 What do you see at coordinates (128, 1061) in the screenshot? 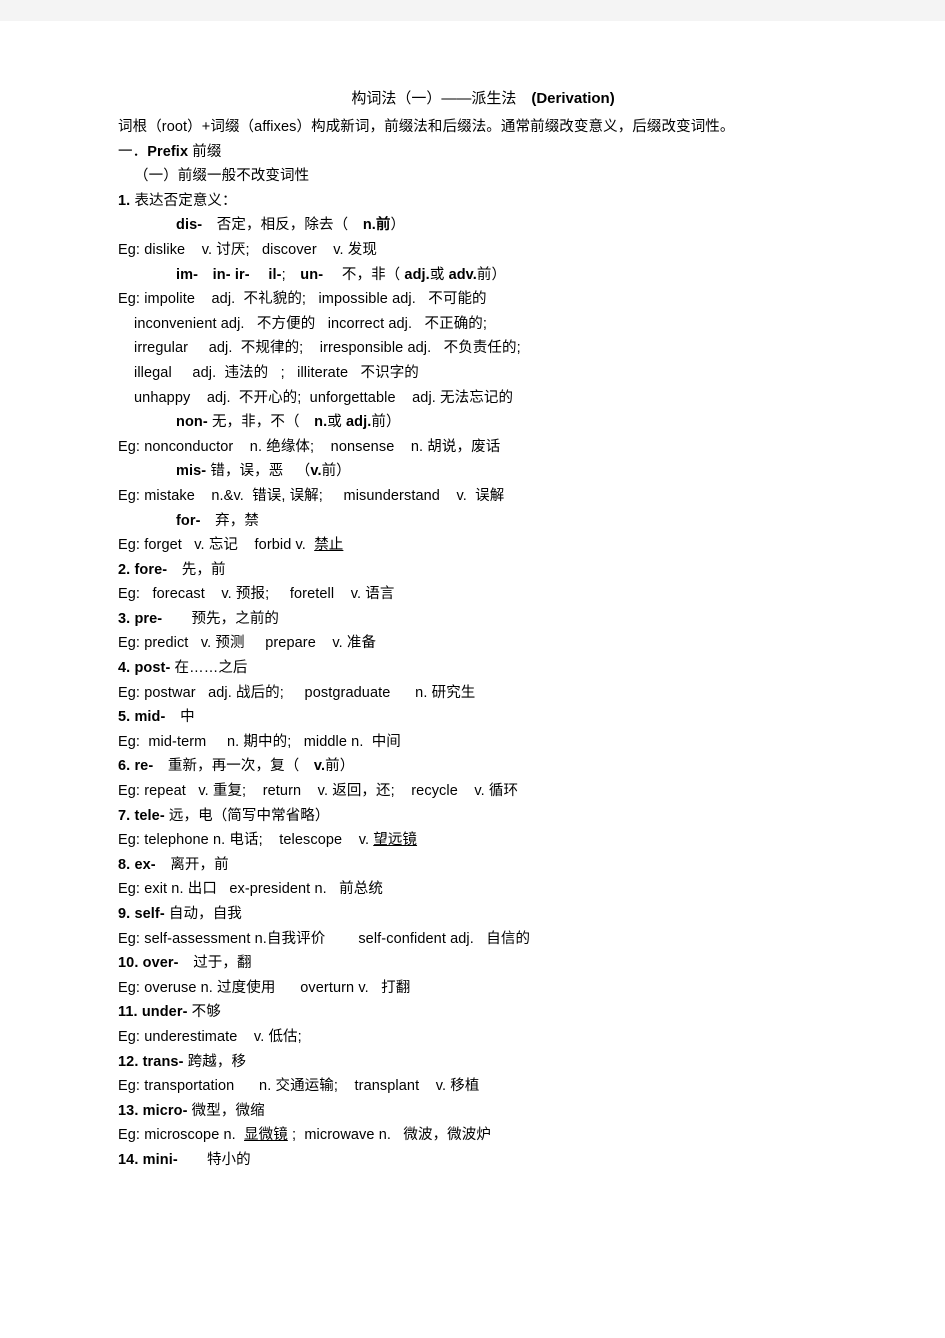
I see `entry-trans-number: 12.` at bounding box center [128, 1061].